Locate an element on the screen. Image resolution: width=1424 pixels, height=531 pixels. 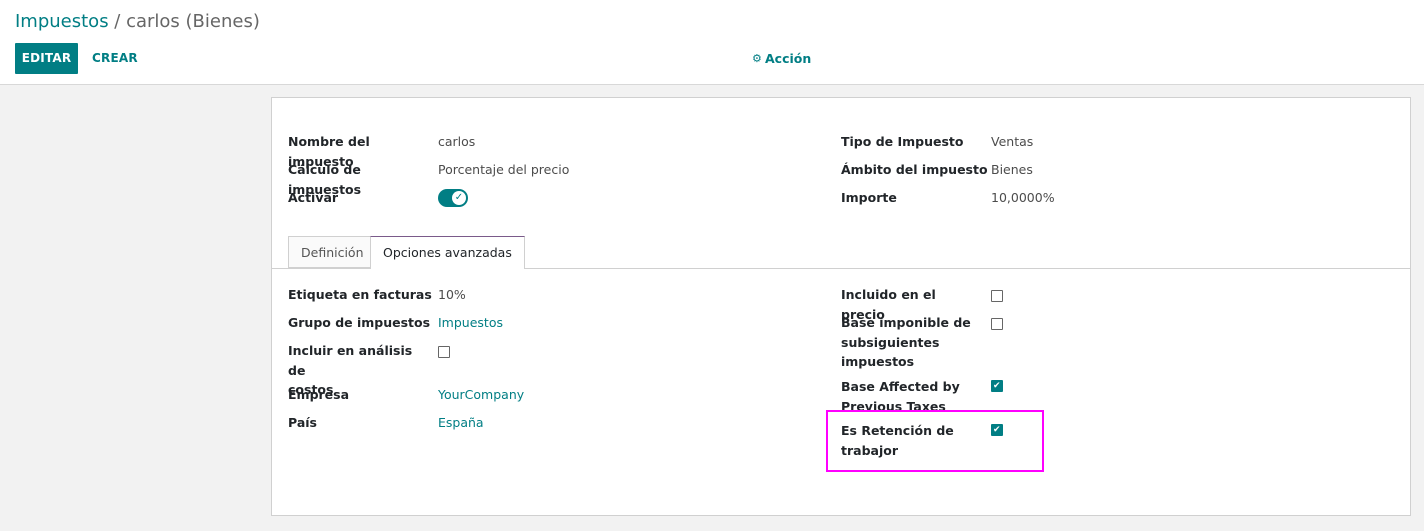
action-menu-button: ⚙ Acción is located at coordinates (781, 58).